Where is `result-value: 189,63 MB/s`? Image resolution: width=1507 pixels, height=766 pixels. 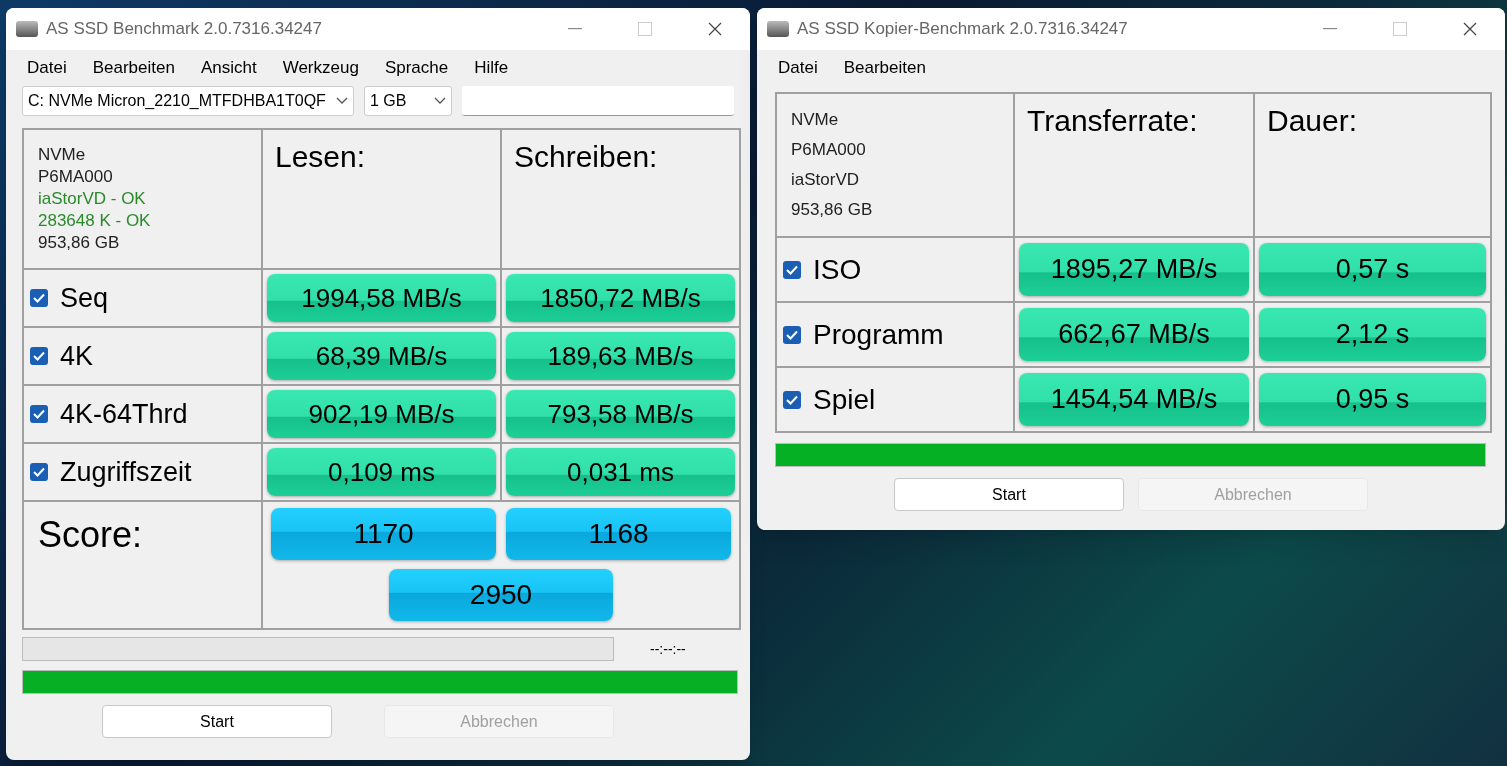
result-value: 189,63 MB/s is located at coordinates (620, 356).